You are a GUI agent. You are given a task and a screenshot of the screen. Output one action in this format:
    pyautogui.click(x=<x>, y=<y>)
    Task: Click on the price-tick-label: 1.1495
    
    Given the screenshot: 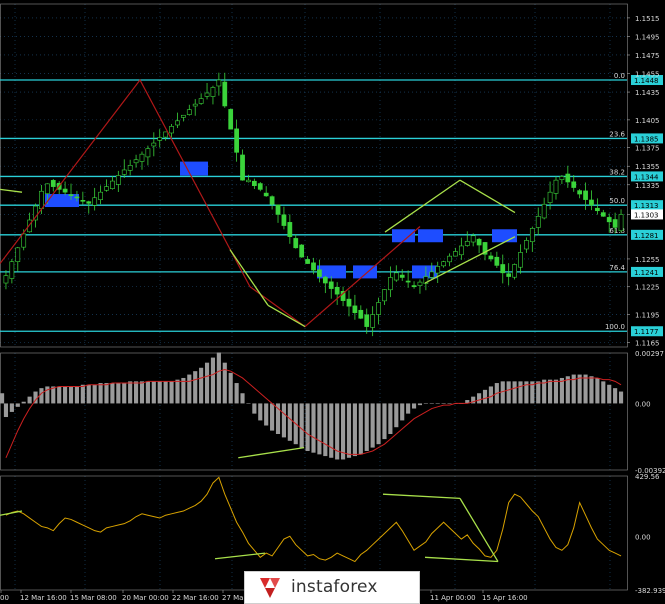 What is the action you would take?
    pyautogui.click(x=647, y=37)
    